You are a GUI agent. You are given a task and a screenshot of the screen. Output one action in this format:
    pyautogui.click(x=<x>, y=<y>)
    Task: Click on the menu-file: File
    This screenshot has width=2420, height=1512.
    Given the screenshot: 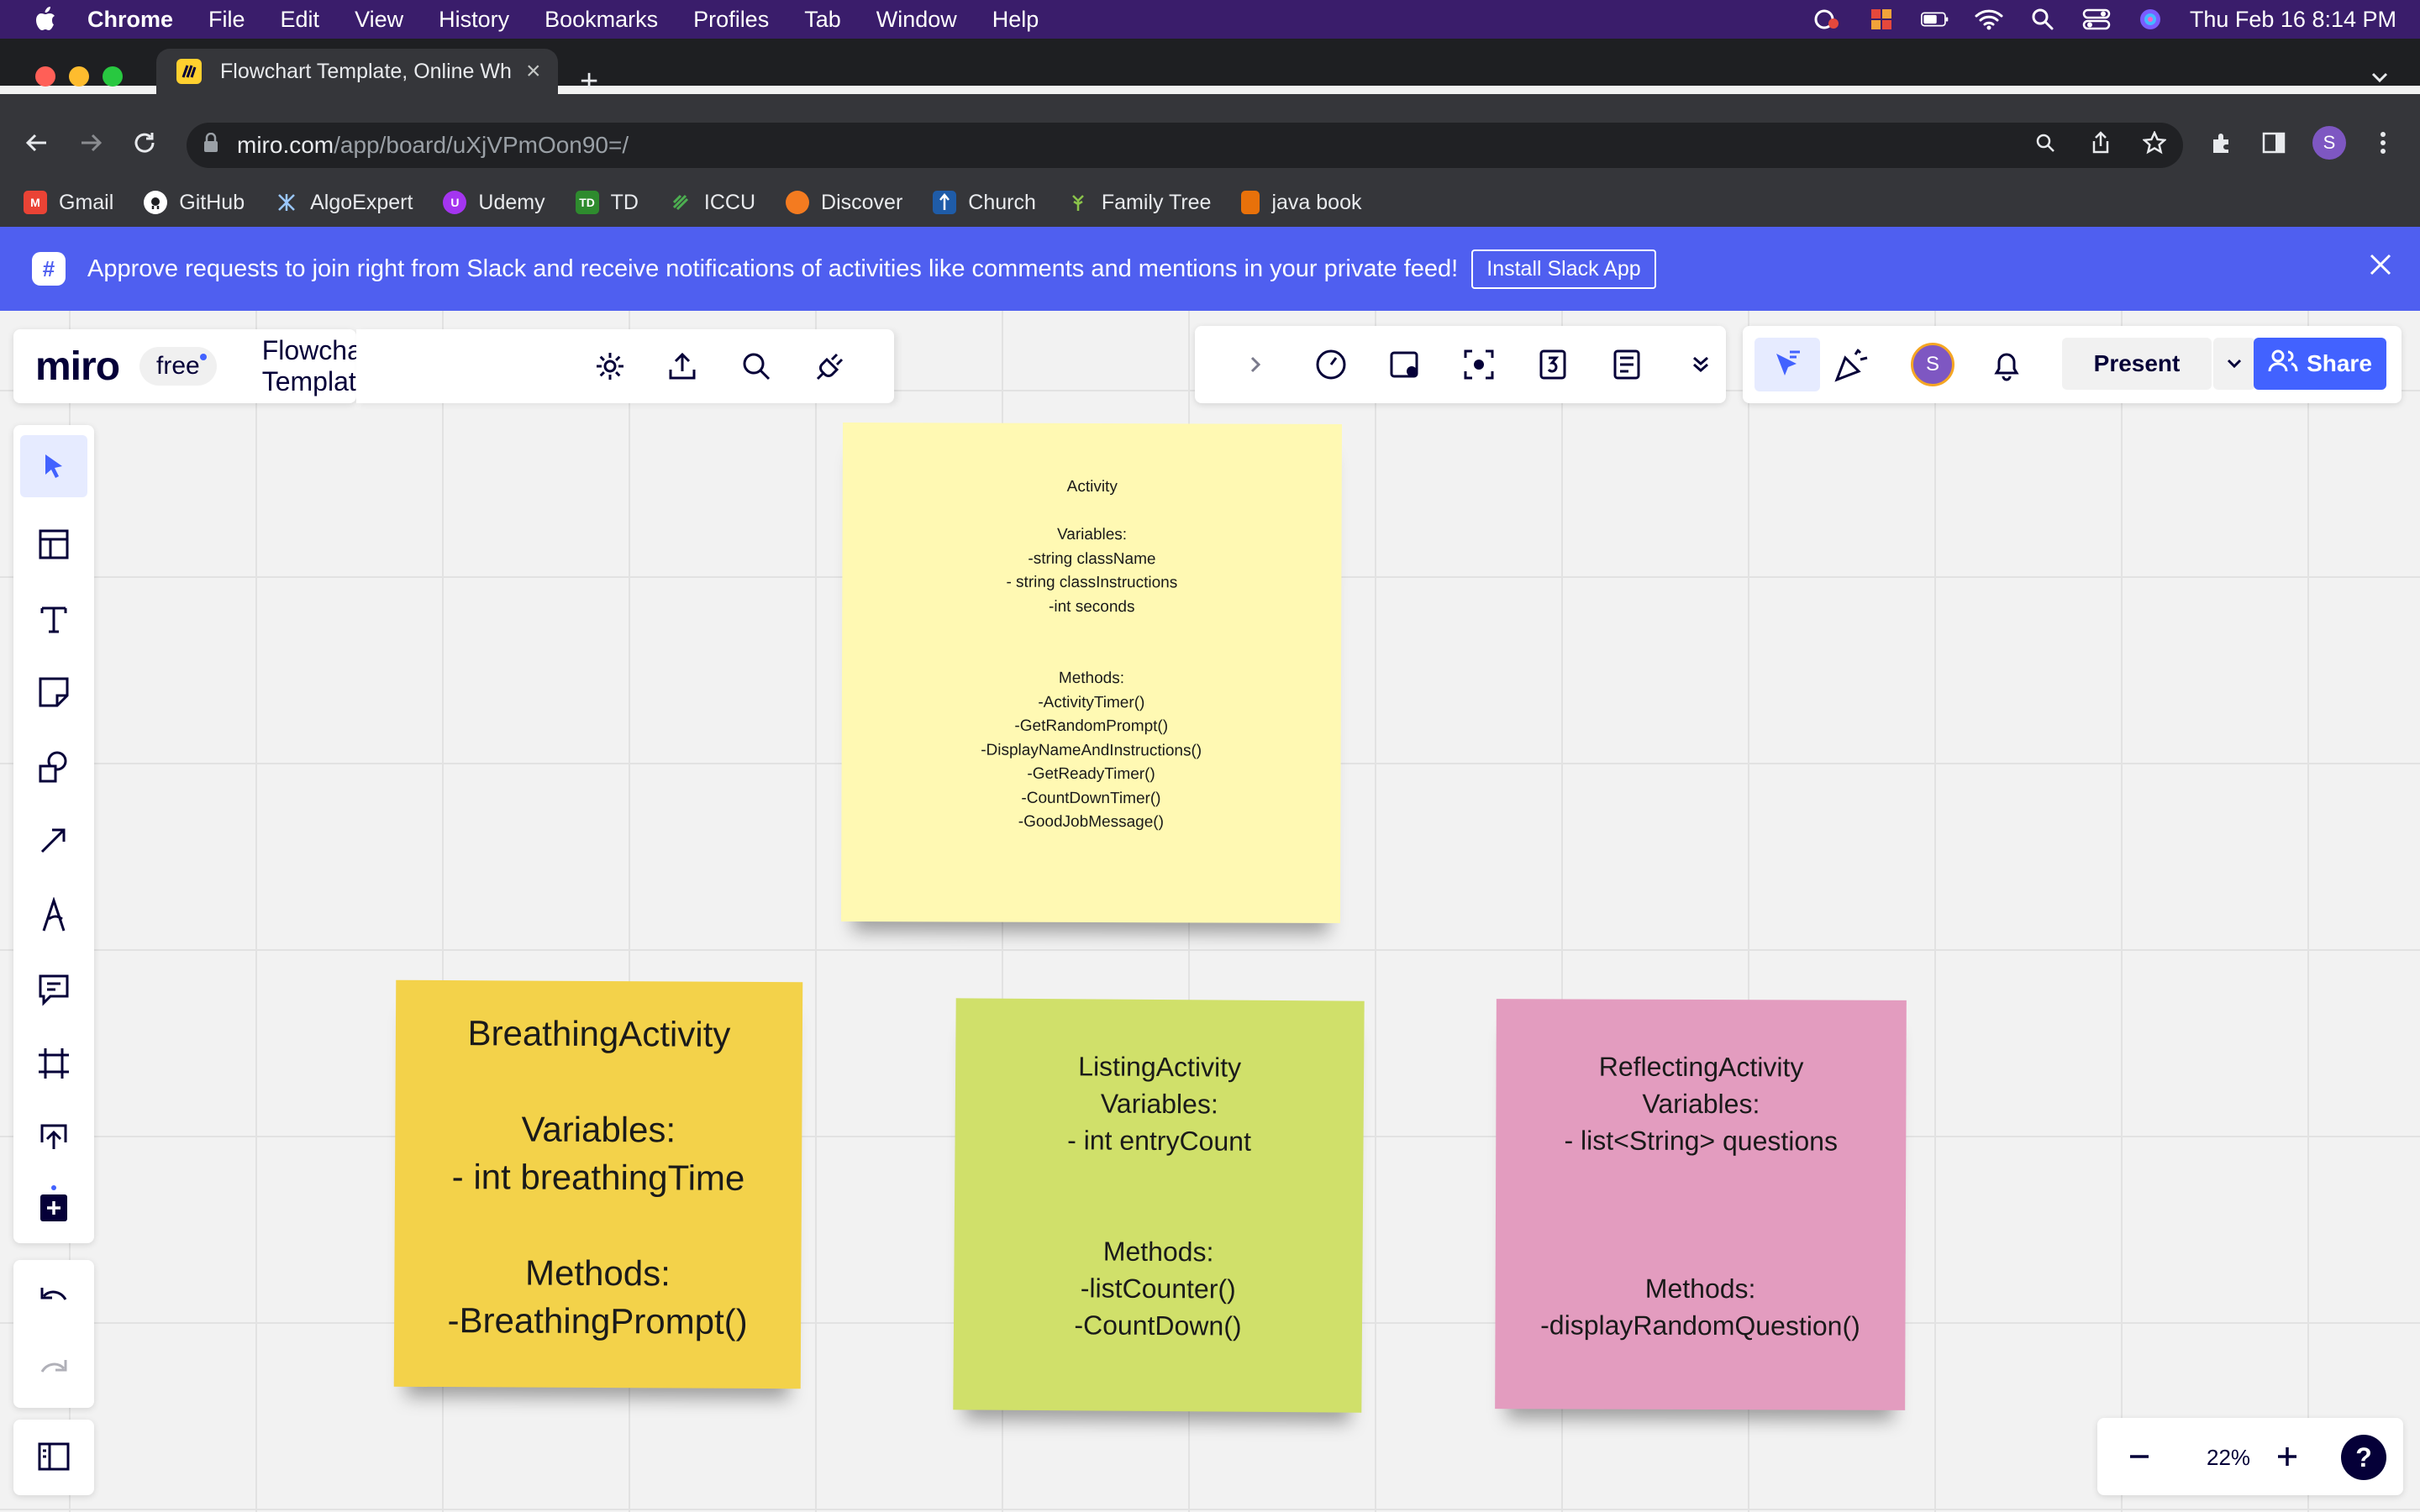 What is the action you would take?
    pyautogui.click(x=226, y=20)
    